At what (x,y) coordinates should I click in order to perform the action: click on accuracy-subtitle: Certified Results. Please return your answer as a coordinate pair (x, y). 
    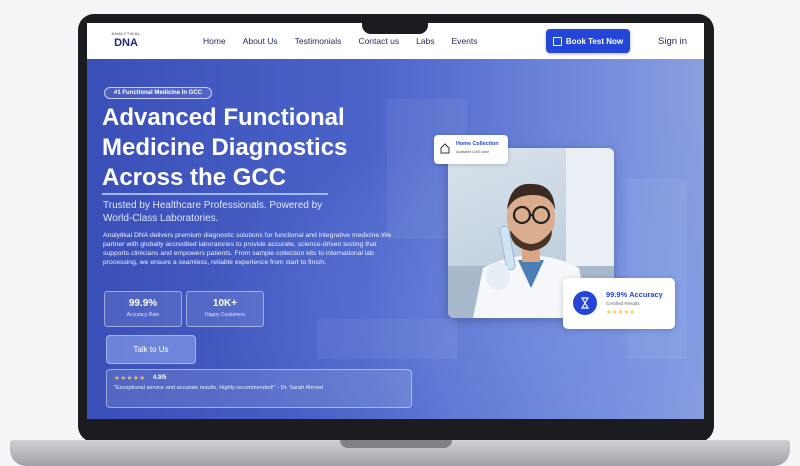
    Looking at the image, I should click on (623, 303).